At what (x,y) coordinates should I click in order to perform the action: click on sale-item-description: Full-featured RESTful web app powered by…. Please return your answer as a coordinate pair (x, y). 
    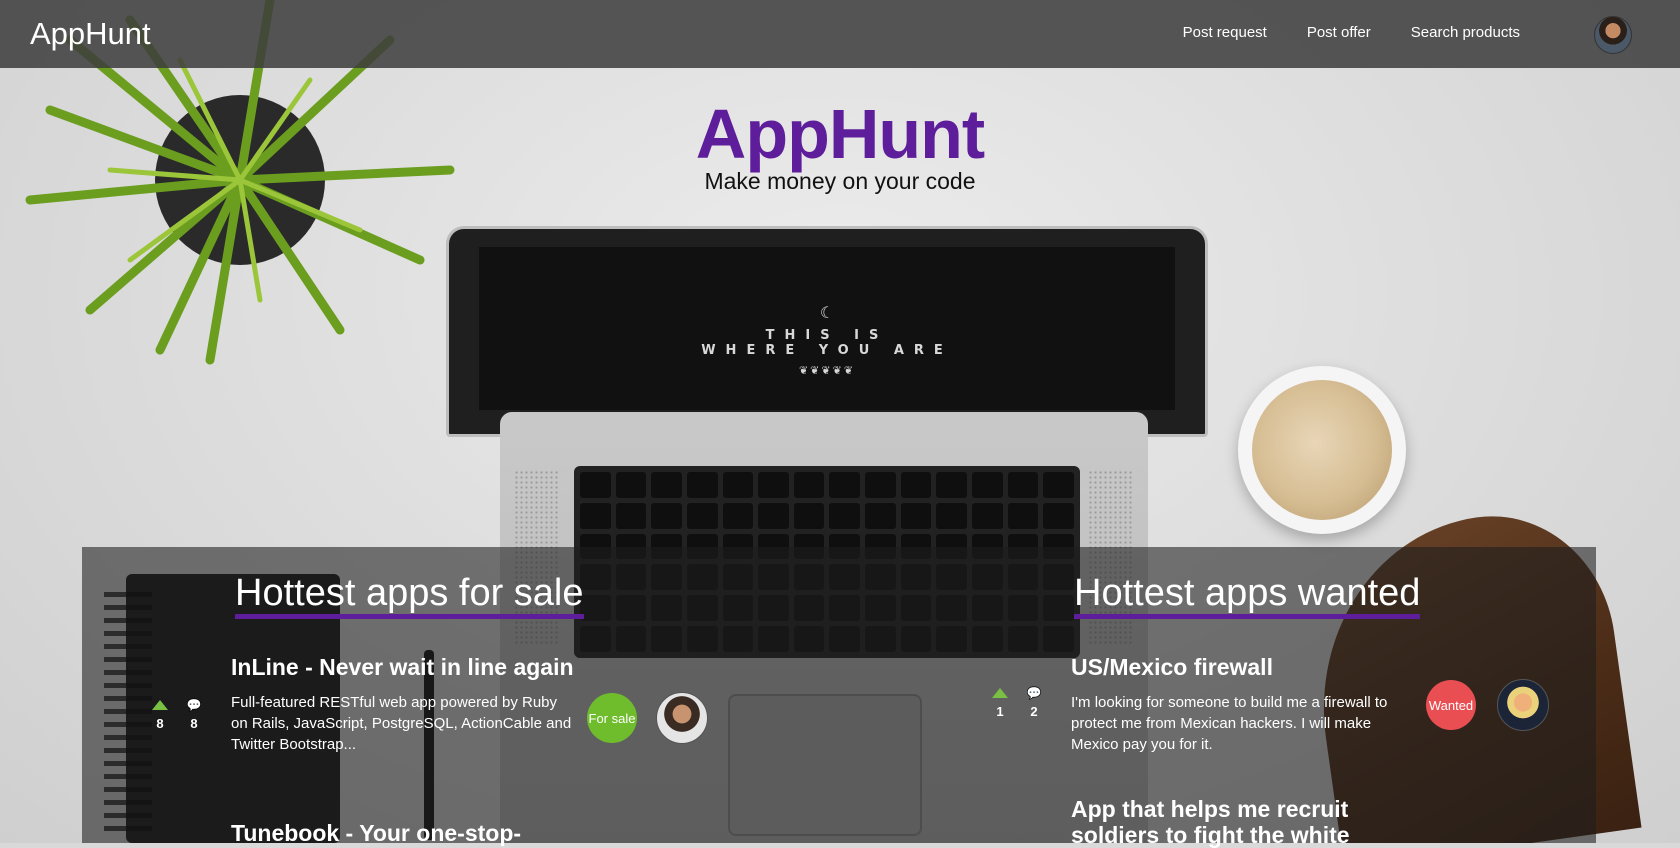
    Looking at the image, I should click on (401, 723).